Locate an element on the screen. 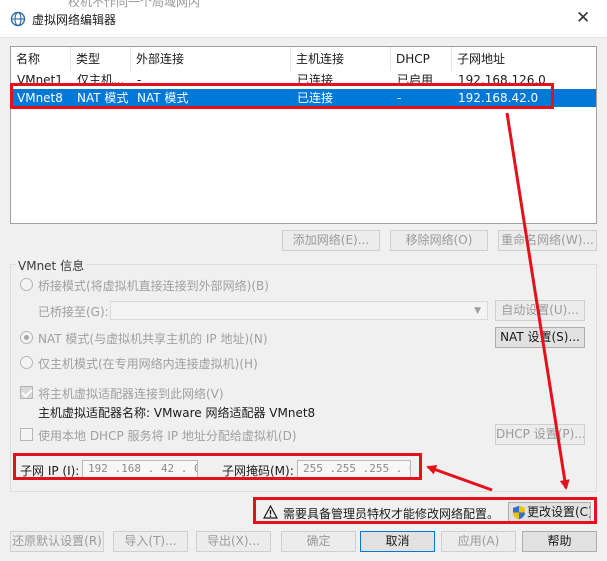  bridged-to-select: ▼ is located at coordinates (299, 310).